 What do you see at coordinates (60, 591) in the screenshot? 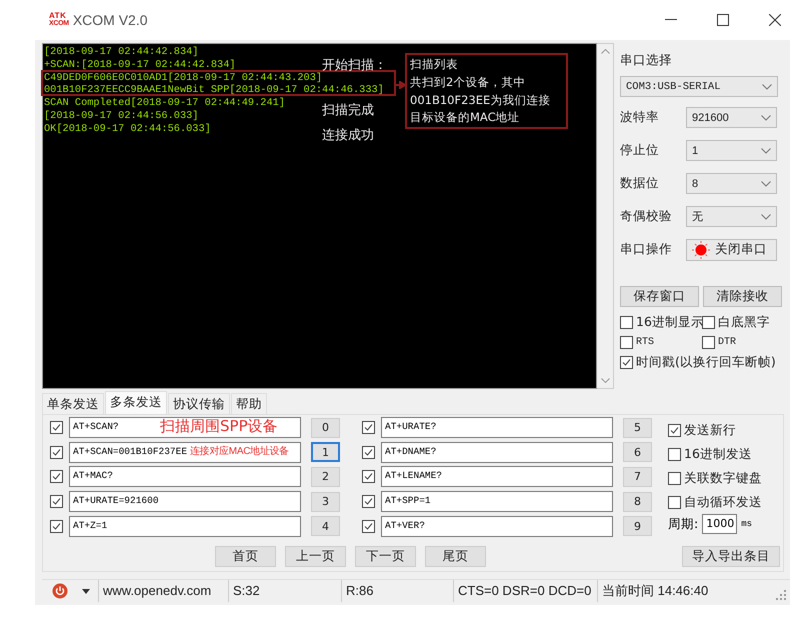
I see `power-icon` at bounding box center [60, 591].